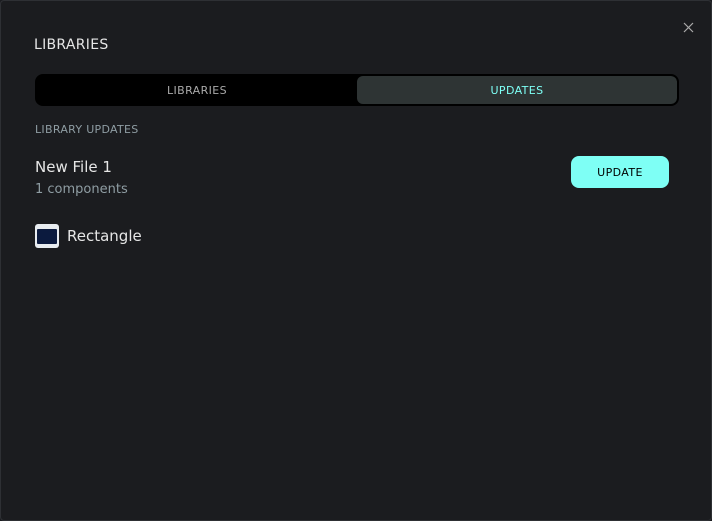 Image resolution: width=712 pixels, height=521 pixels. Describe the element at coordinates (104, 236) in the screenshot. I see `component-name: Rectangle` at that location.